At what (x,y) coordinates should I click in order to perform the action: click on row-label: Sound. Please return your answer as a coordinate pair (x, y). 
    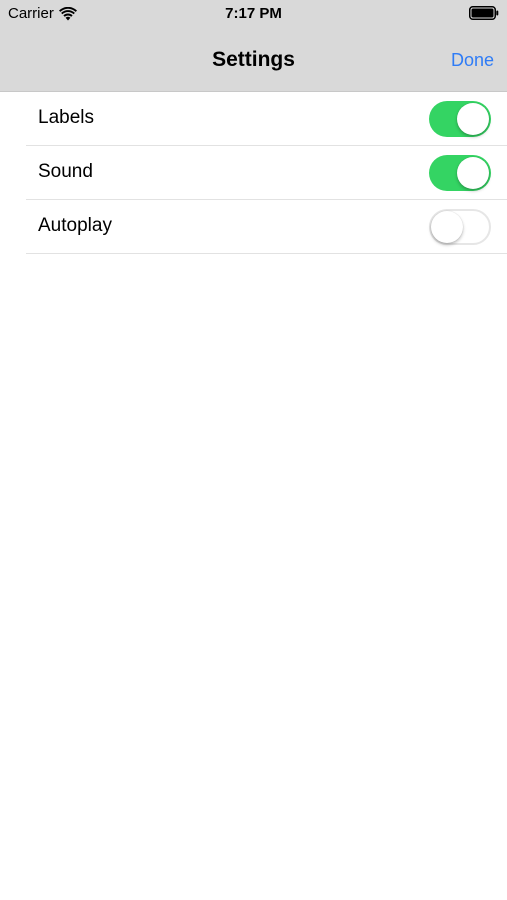
    Looking at the image, I should click on (65, 171).